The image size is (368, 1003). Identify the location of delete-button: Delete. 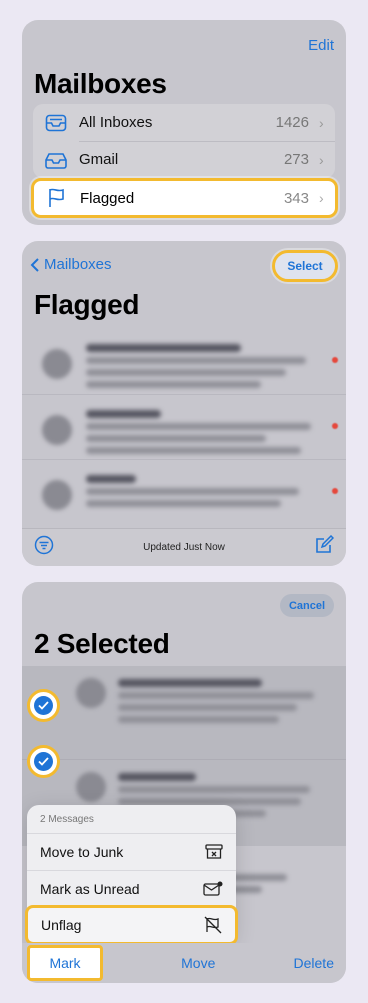
(314, 963).